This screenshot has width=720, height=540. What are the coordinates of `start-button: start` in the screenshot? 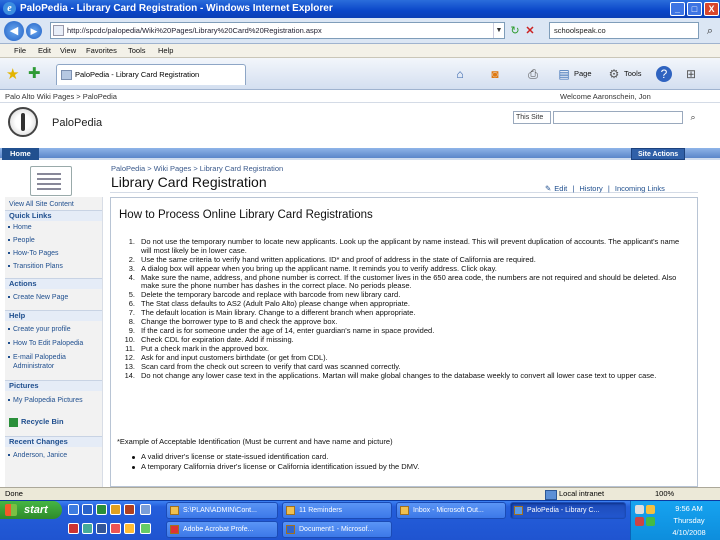 It's located at (31, 510).